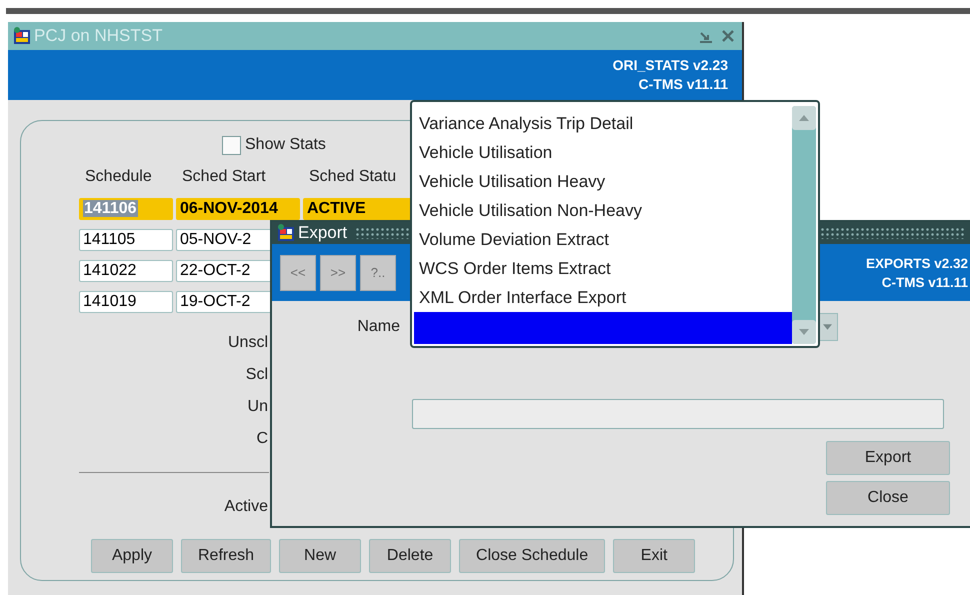 The width and height of the screenshot is (970, 595). I want to click on scrollbar, so click(804, 225).